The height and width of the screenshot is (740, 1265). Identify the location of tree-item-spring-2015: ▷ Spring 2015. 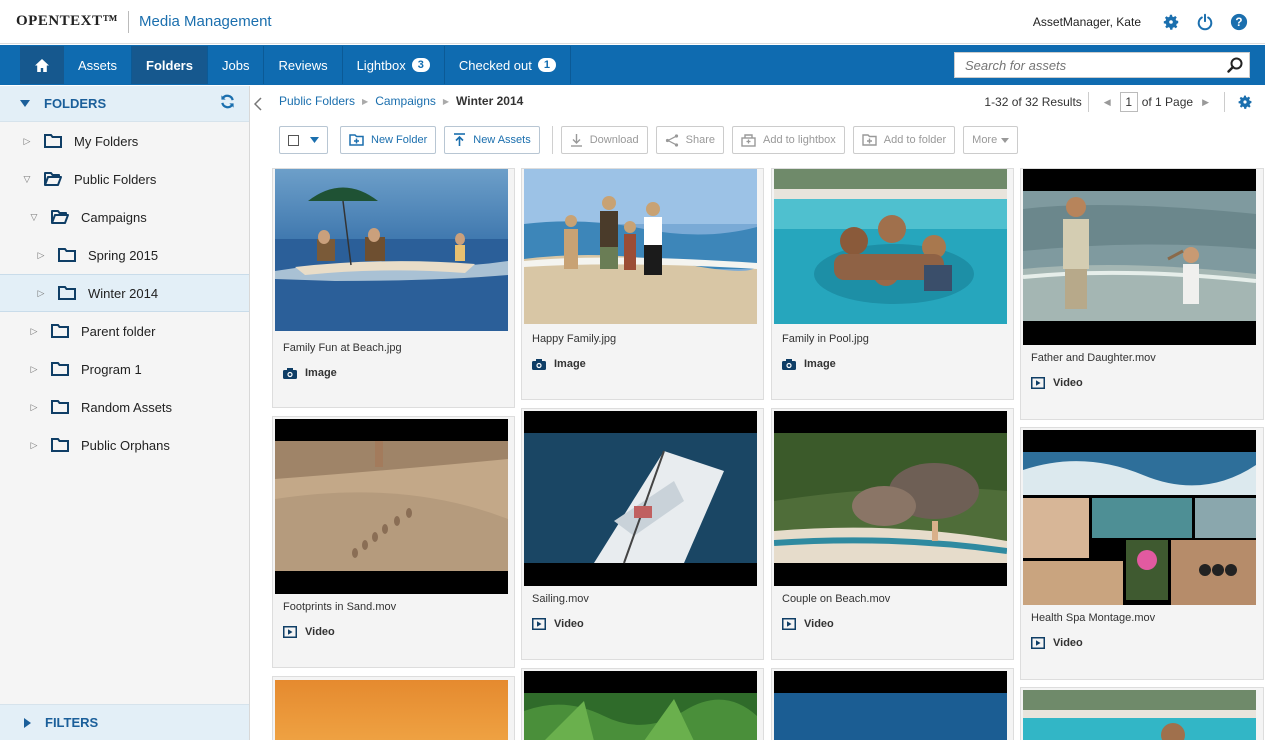
(124, 255).